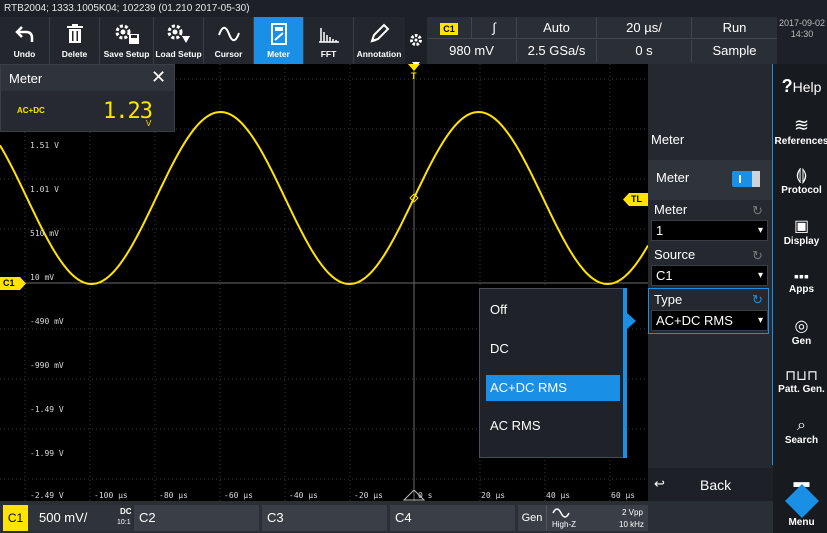 The width and height of the screenshot is (827, 533). I want to click on y-tick: 1.51 V, so click(44, 145).